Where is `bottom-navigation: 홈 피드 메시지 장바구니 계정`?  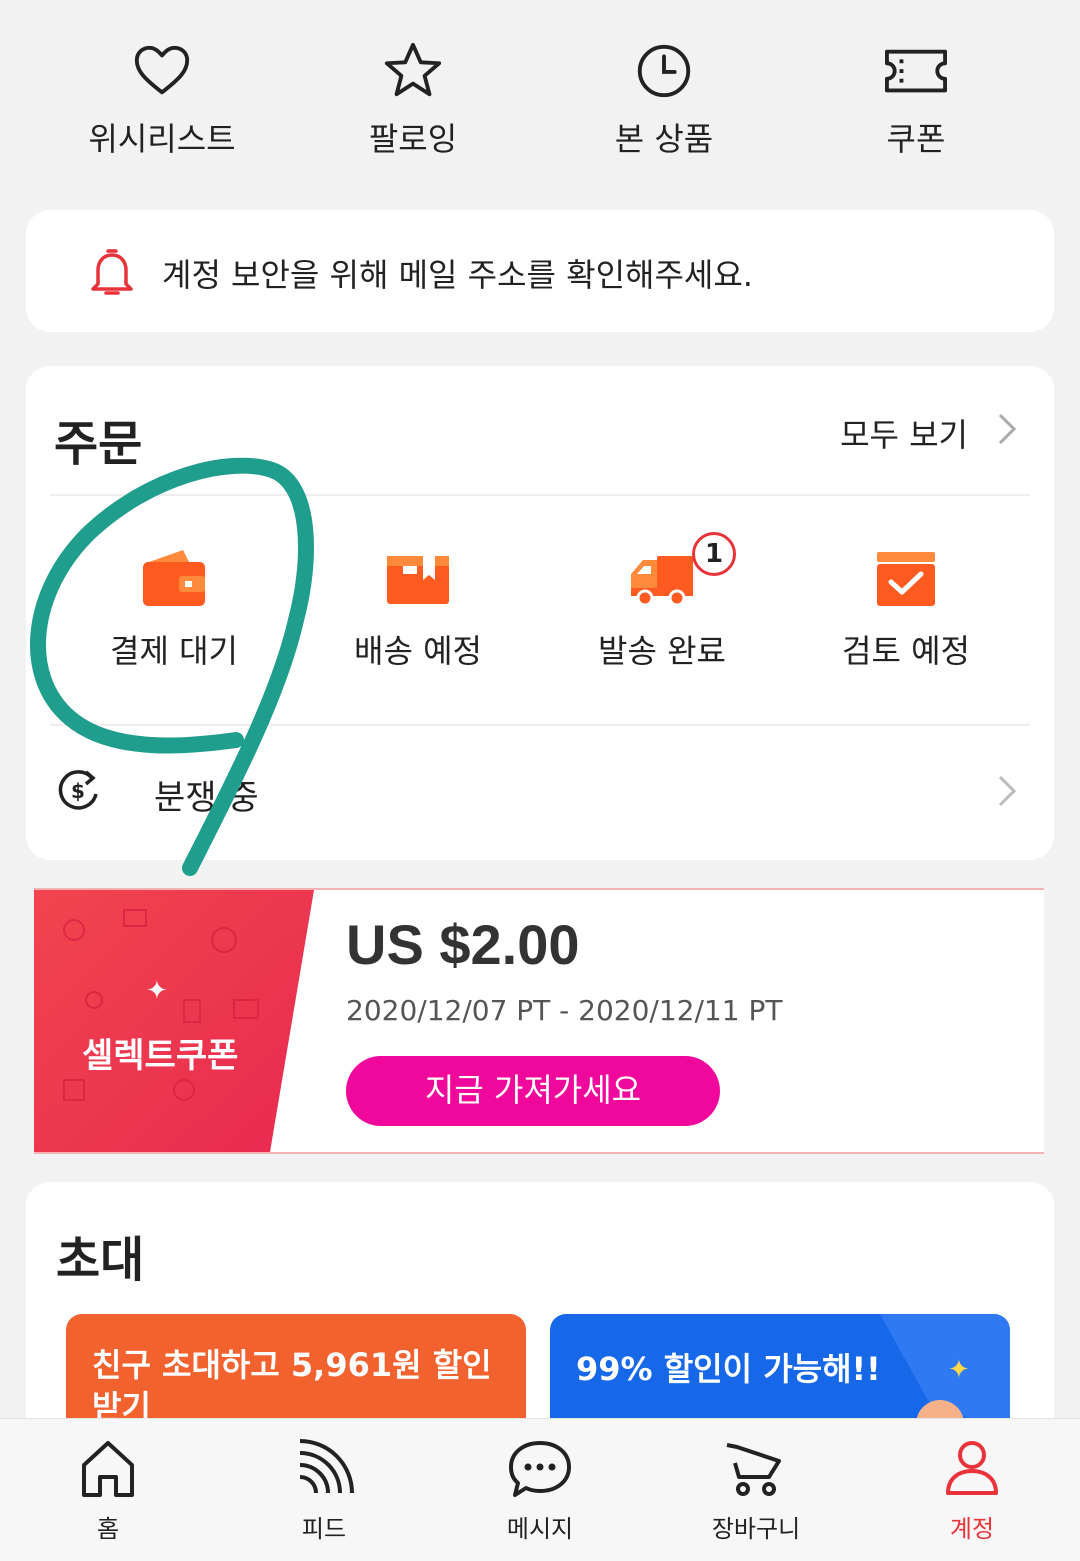 bottom-navigation: 홈 피드 메시지 장바구니 계정 is located at coordinates (540, 1489).